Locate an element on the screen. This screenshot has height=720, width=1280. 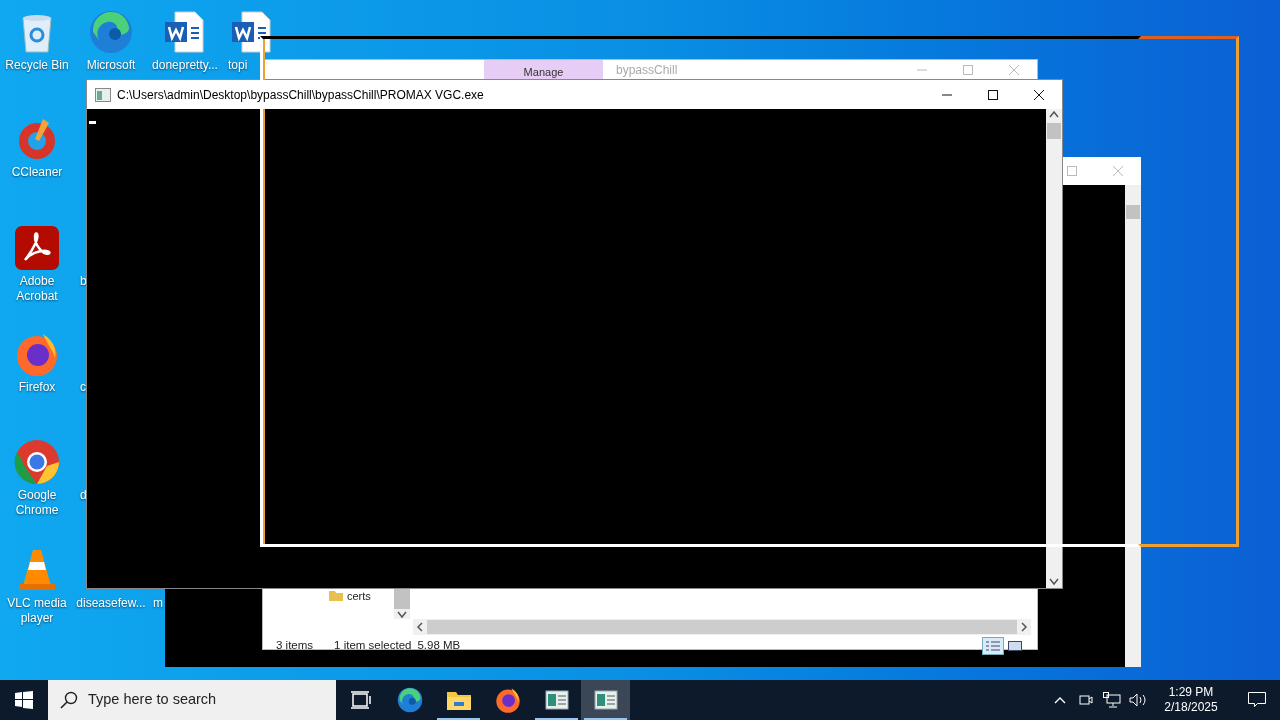
taskbar-app is located at coordinates (605, 700).